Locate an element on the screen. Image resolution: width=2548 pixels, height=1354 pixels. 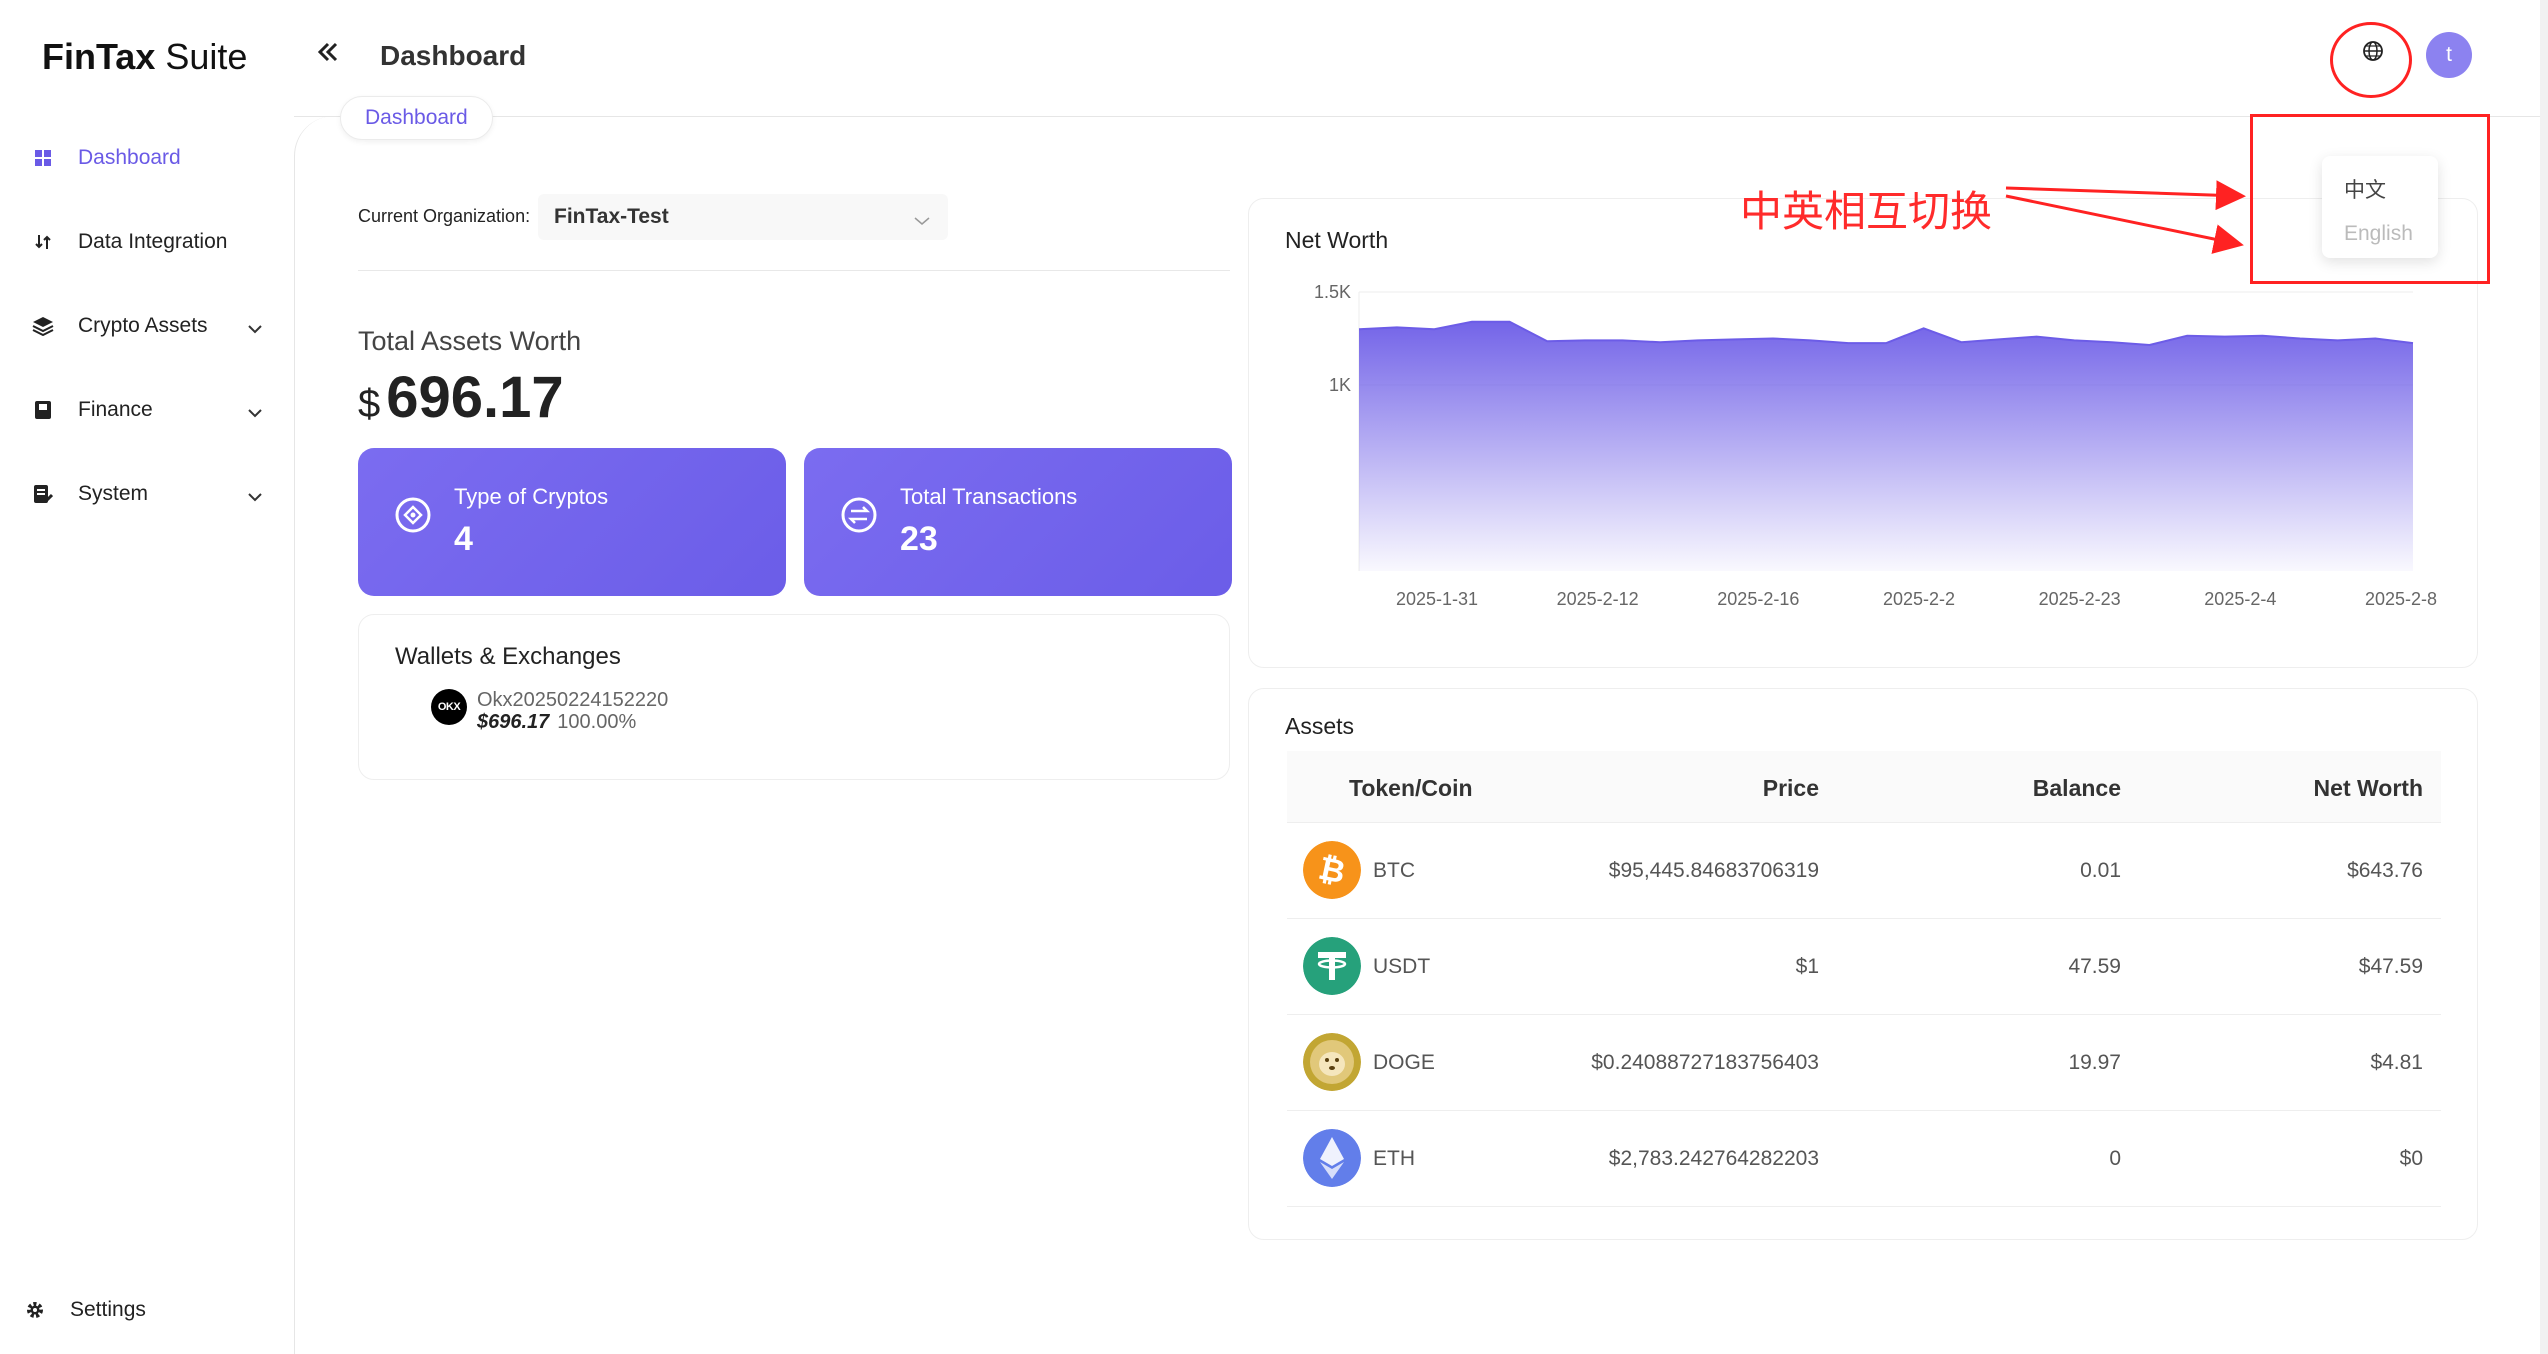
wallet-amount: $696.17 is located at coordinates (513, 722).